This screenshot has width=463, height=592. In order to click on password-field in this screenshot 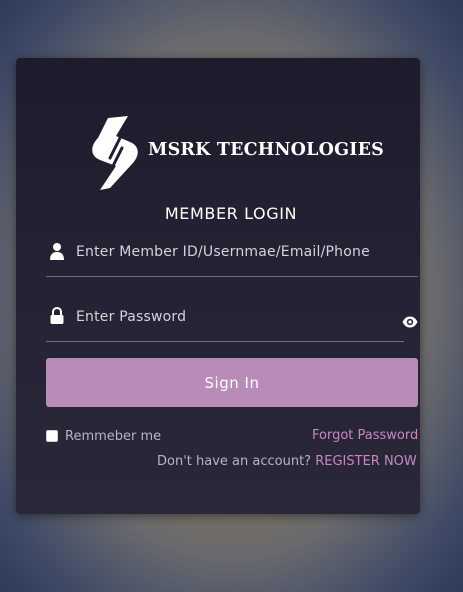, I will do `click(226, 324)`.